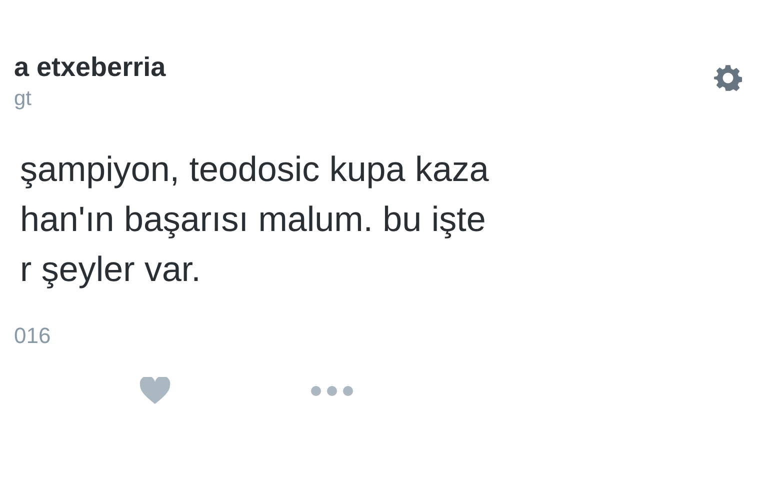 The image size is (770, 485). What do you see at coordinates (253, 220) in the screenshot?
I see `tweet-text-line: han'ın başarısı malum. bu işte` at bounding box center [253, 220].